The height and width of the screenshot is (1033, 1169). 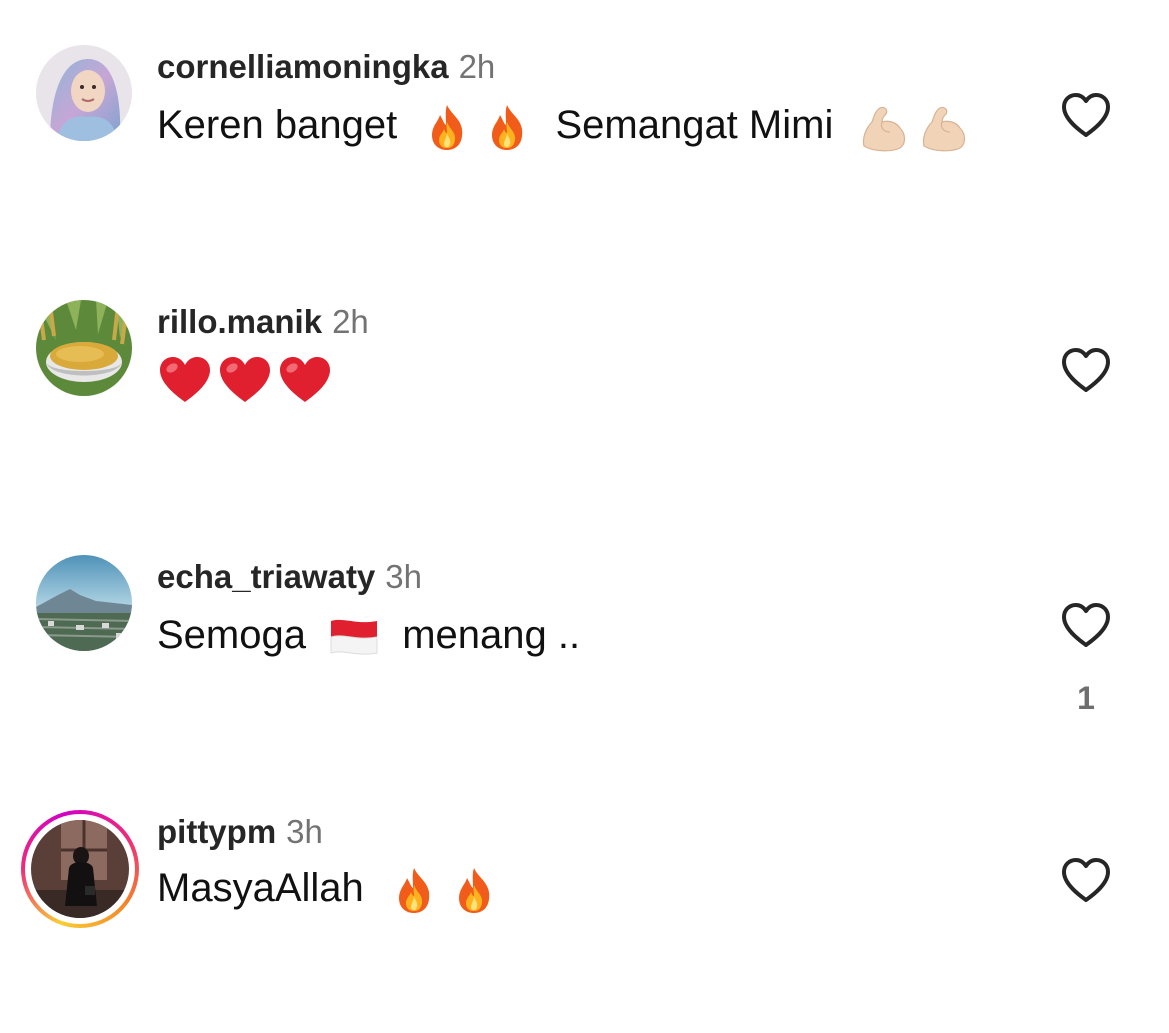 I want to click on comment-text-part: Semoga, so click(x=231, y=635).